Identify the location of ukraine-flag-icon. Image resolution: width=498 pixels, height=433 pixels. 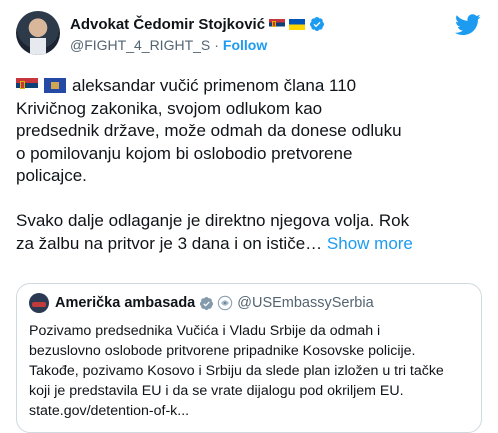
(297, 24).